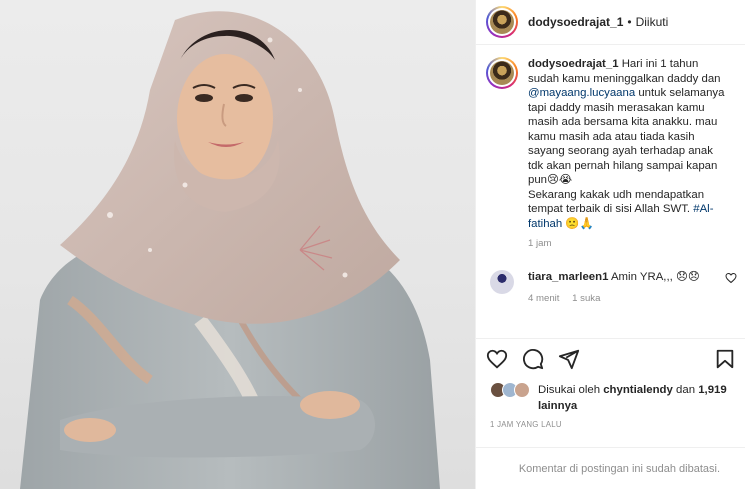 Image resolution: width=745 pixels, height=489 pixels. What do you see at coordinates (571, 390) in the screenshot?
I see `likes-prefix: Disukai oleh` at bounding box center [571, 390].